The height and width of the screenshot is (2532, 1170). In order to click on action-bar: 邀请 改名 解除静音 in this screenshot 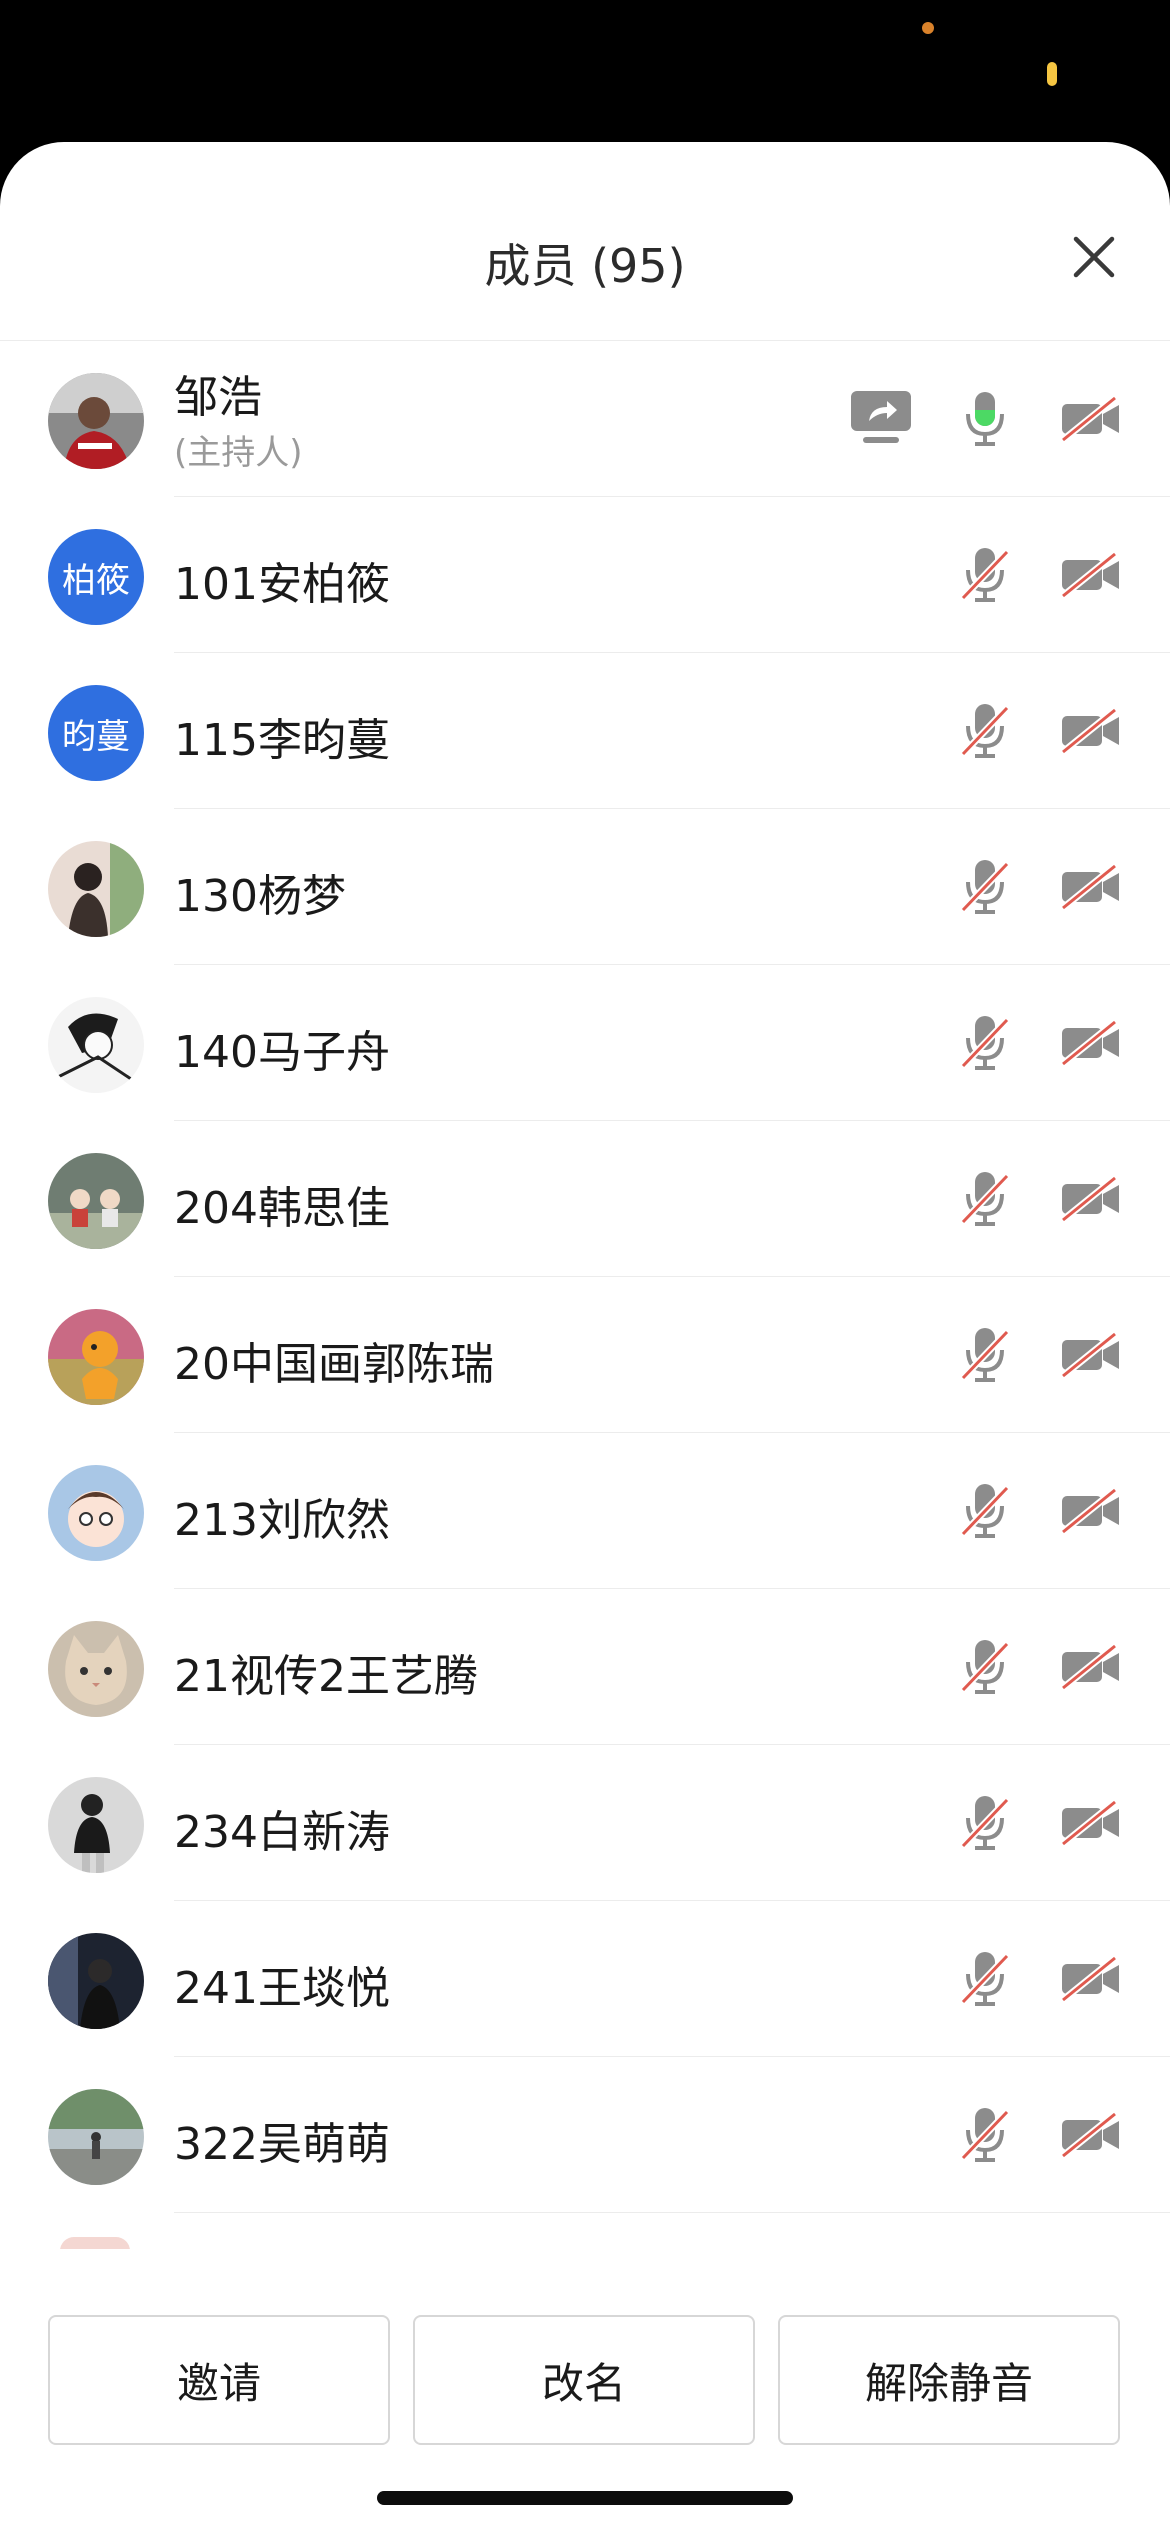, I will do `click(585, 2390)`.